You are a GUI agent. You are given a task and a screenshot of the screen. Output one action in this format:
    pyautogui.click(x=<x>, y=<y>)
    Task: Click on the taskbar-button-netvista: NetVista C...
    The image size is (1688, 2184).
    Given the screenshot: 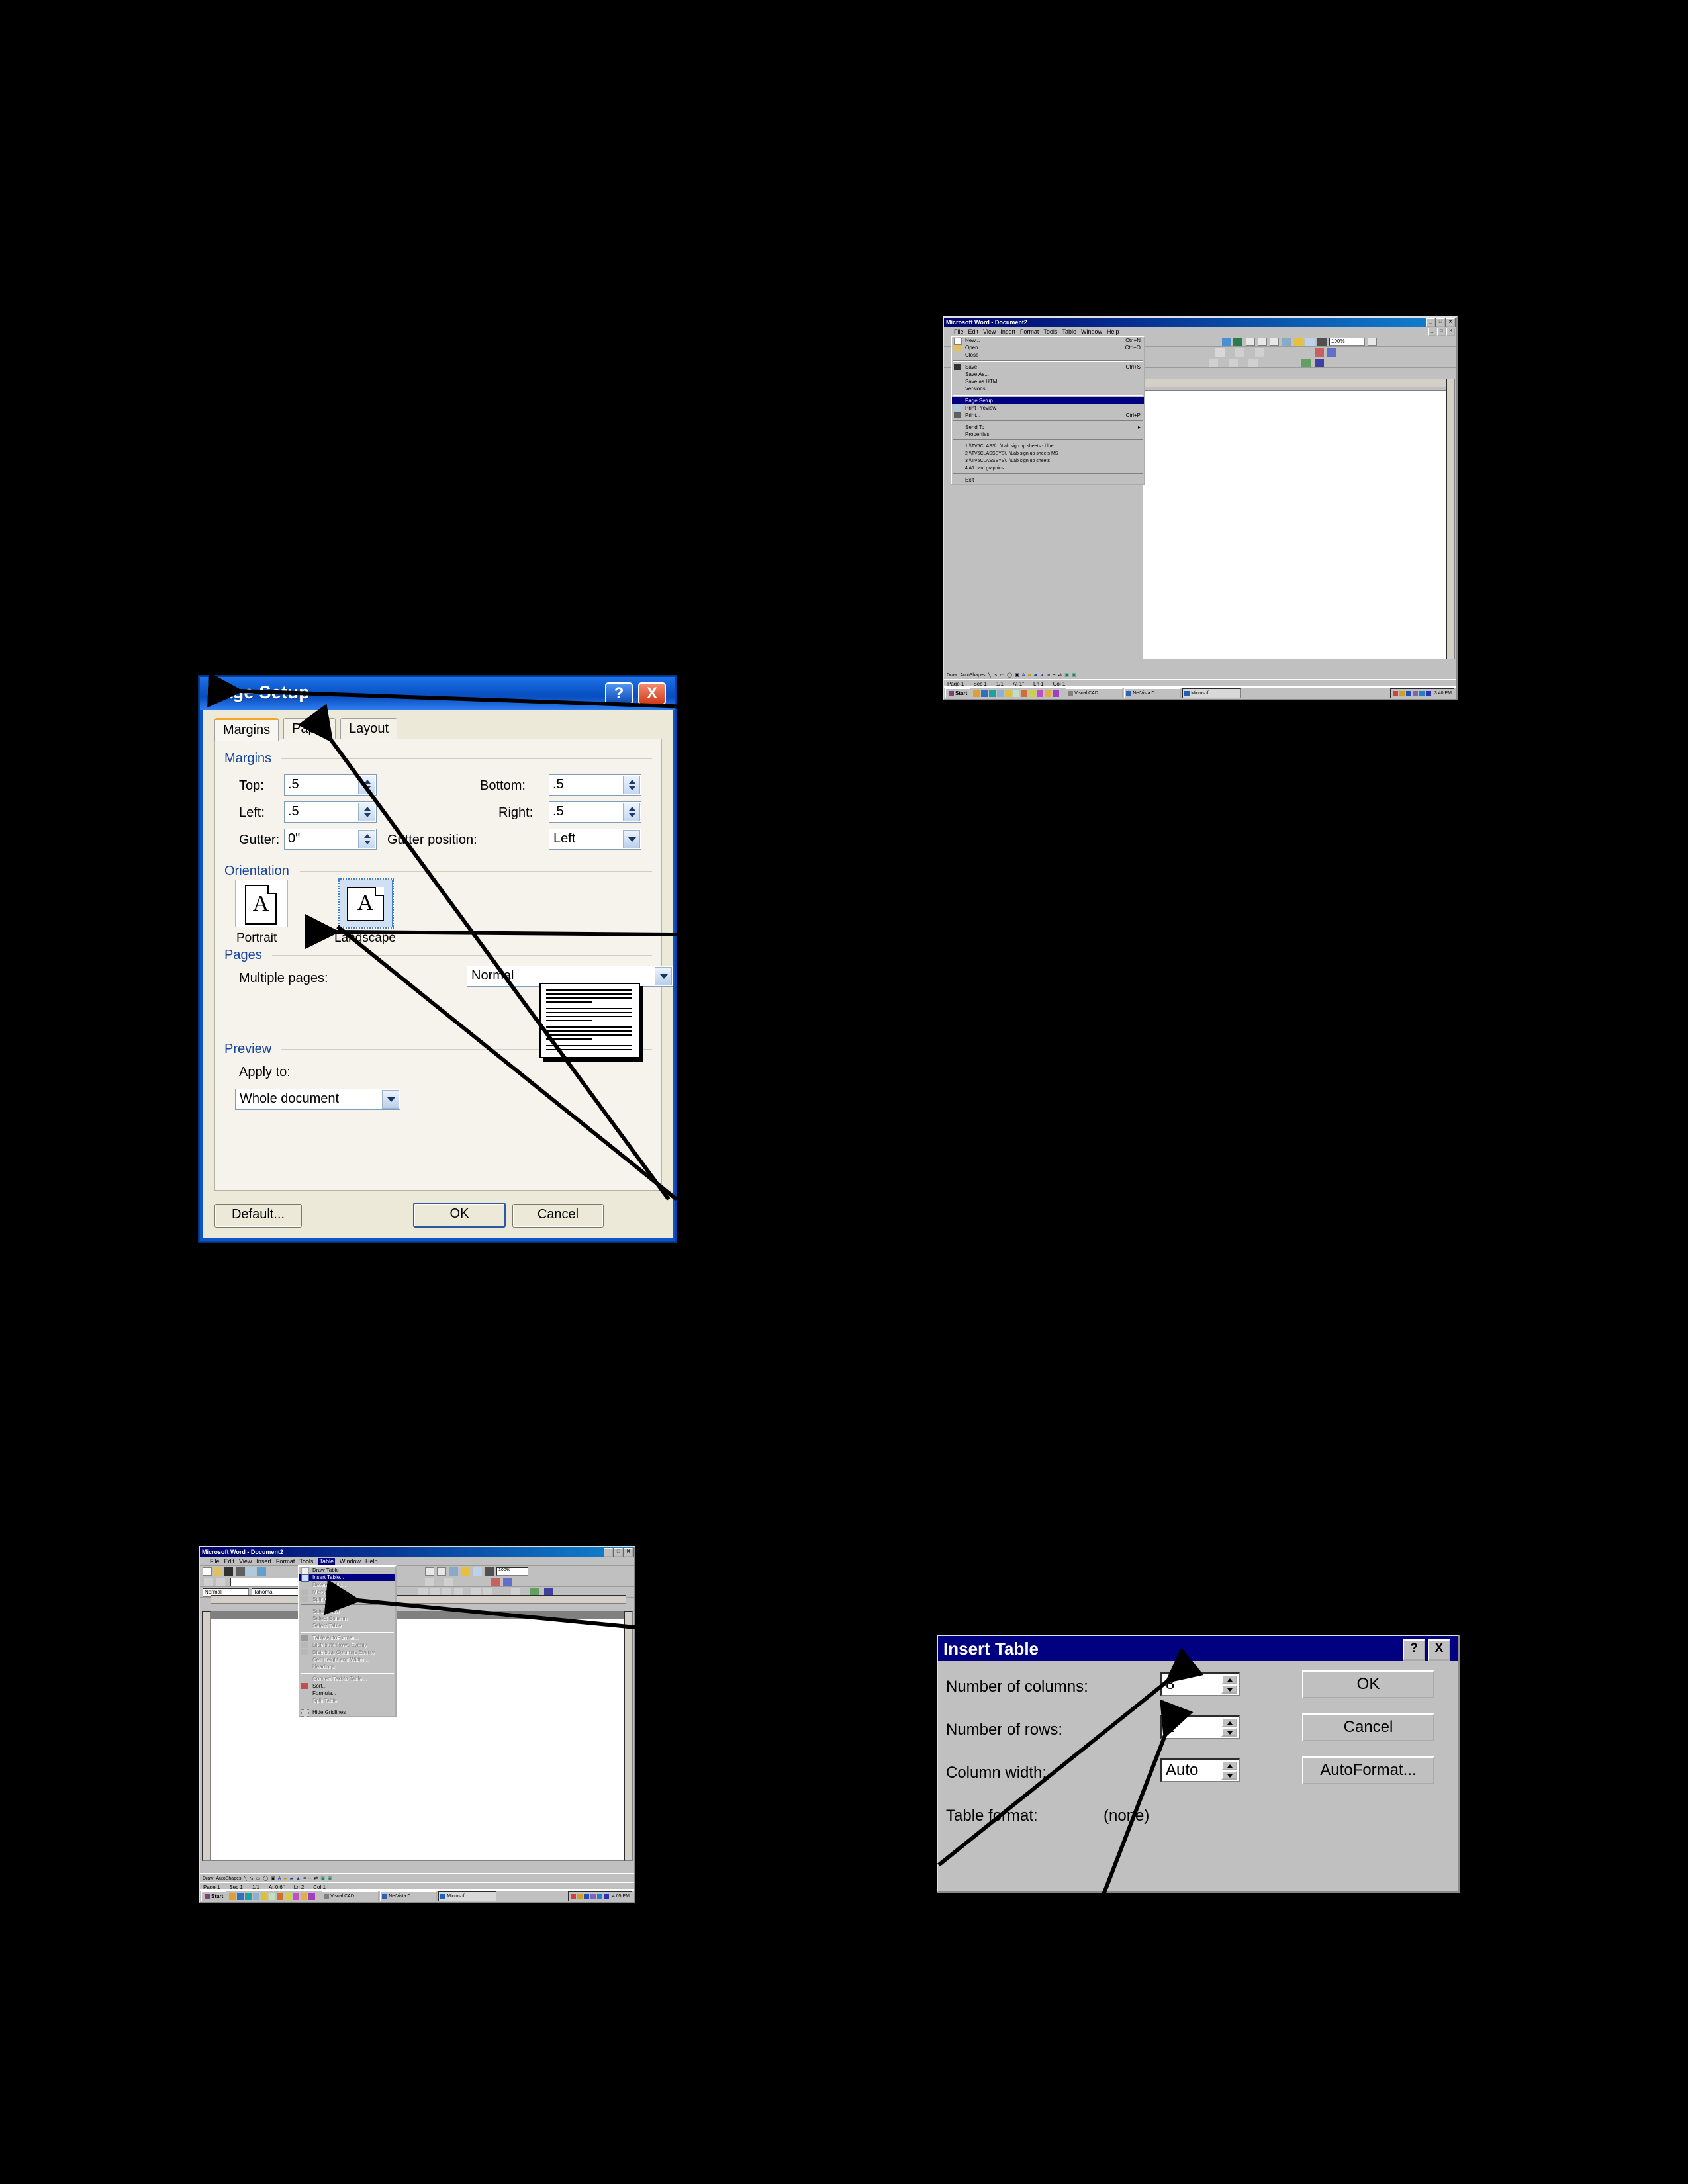 What is the action you would take?
    pyautogui.click(x=409, y=1896)
    